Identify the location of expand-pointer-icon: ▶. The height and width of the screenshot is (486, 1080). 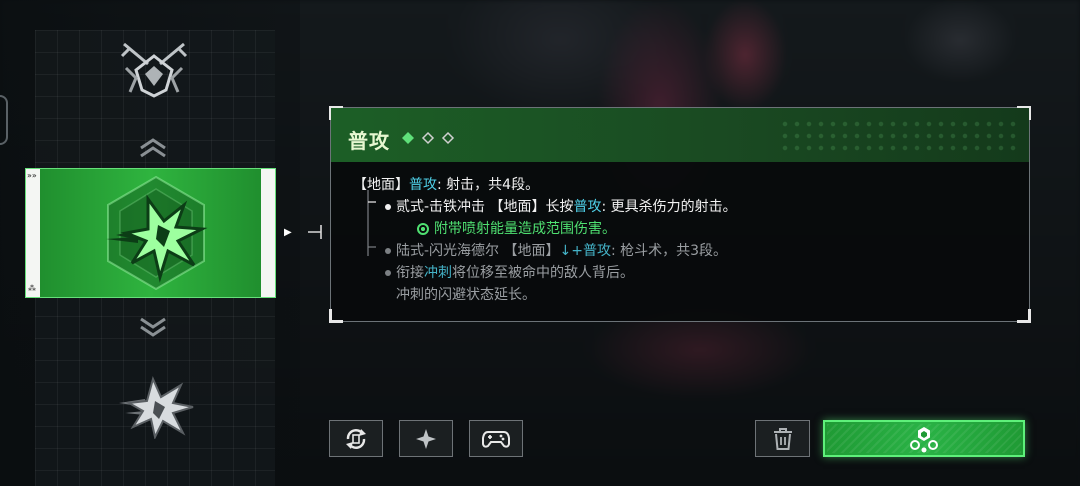
(288, 232).